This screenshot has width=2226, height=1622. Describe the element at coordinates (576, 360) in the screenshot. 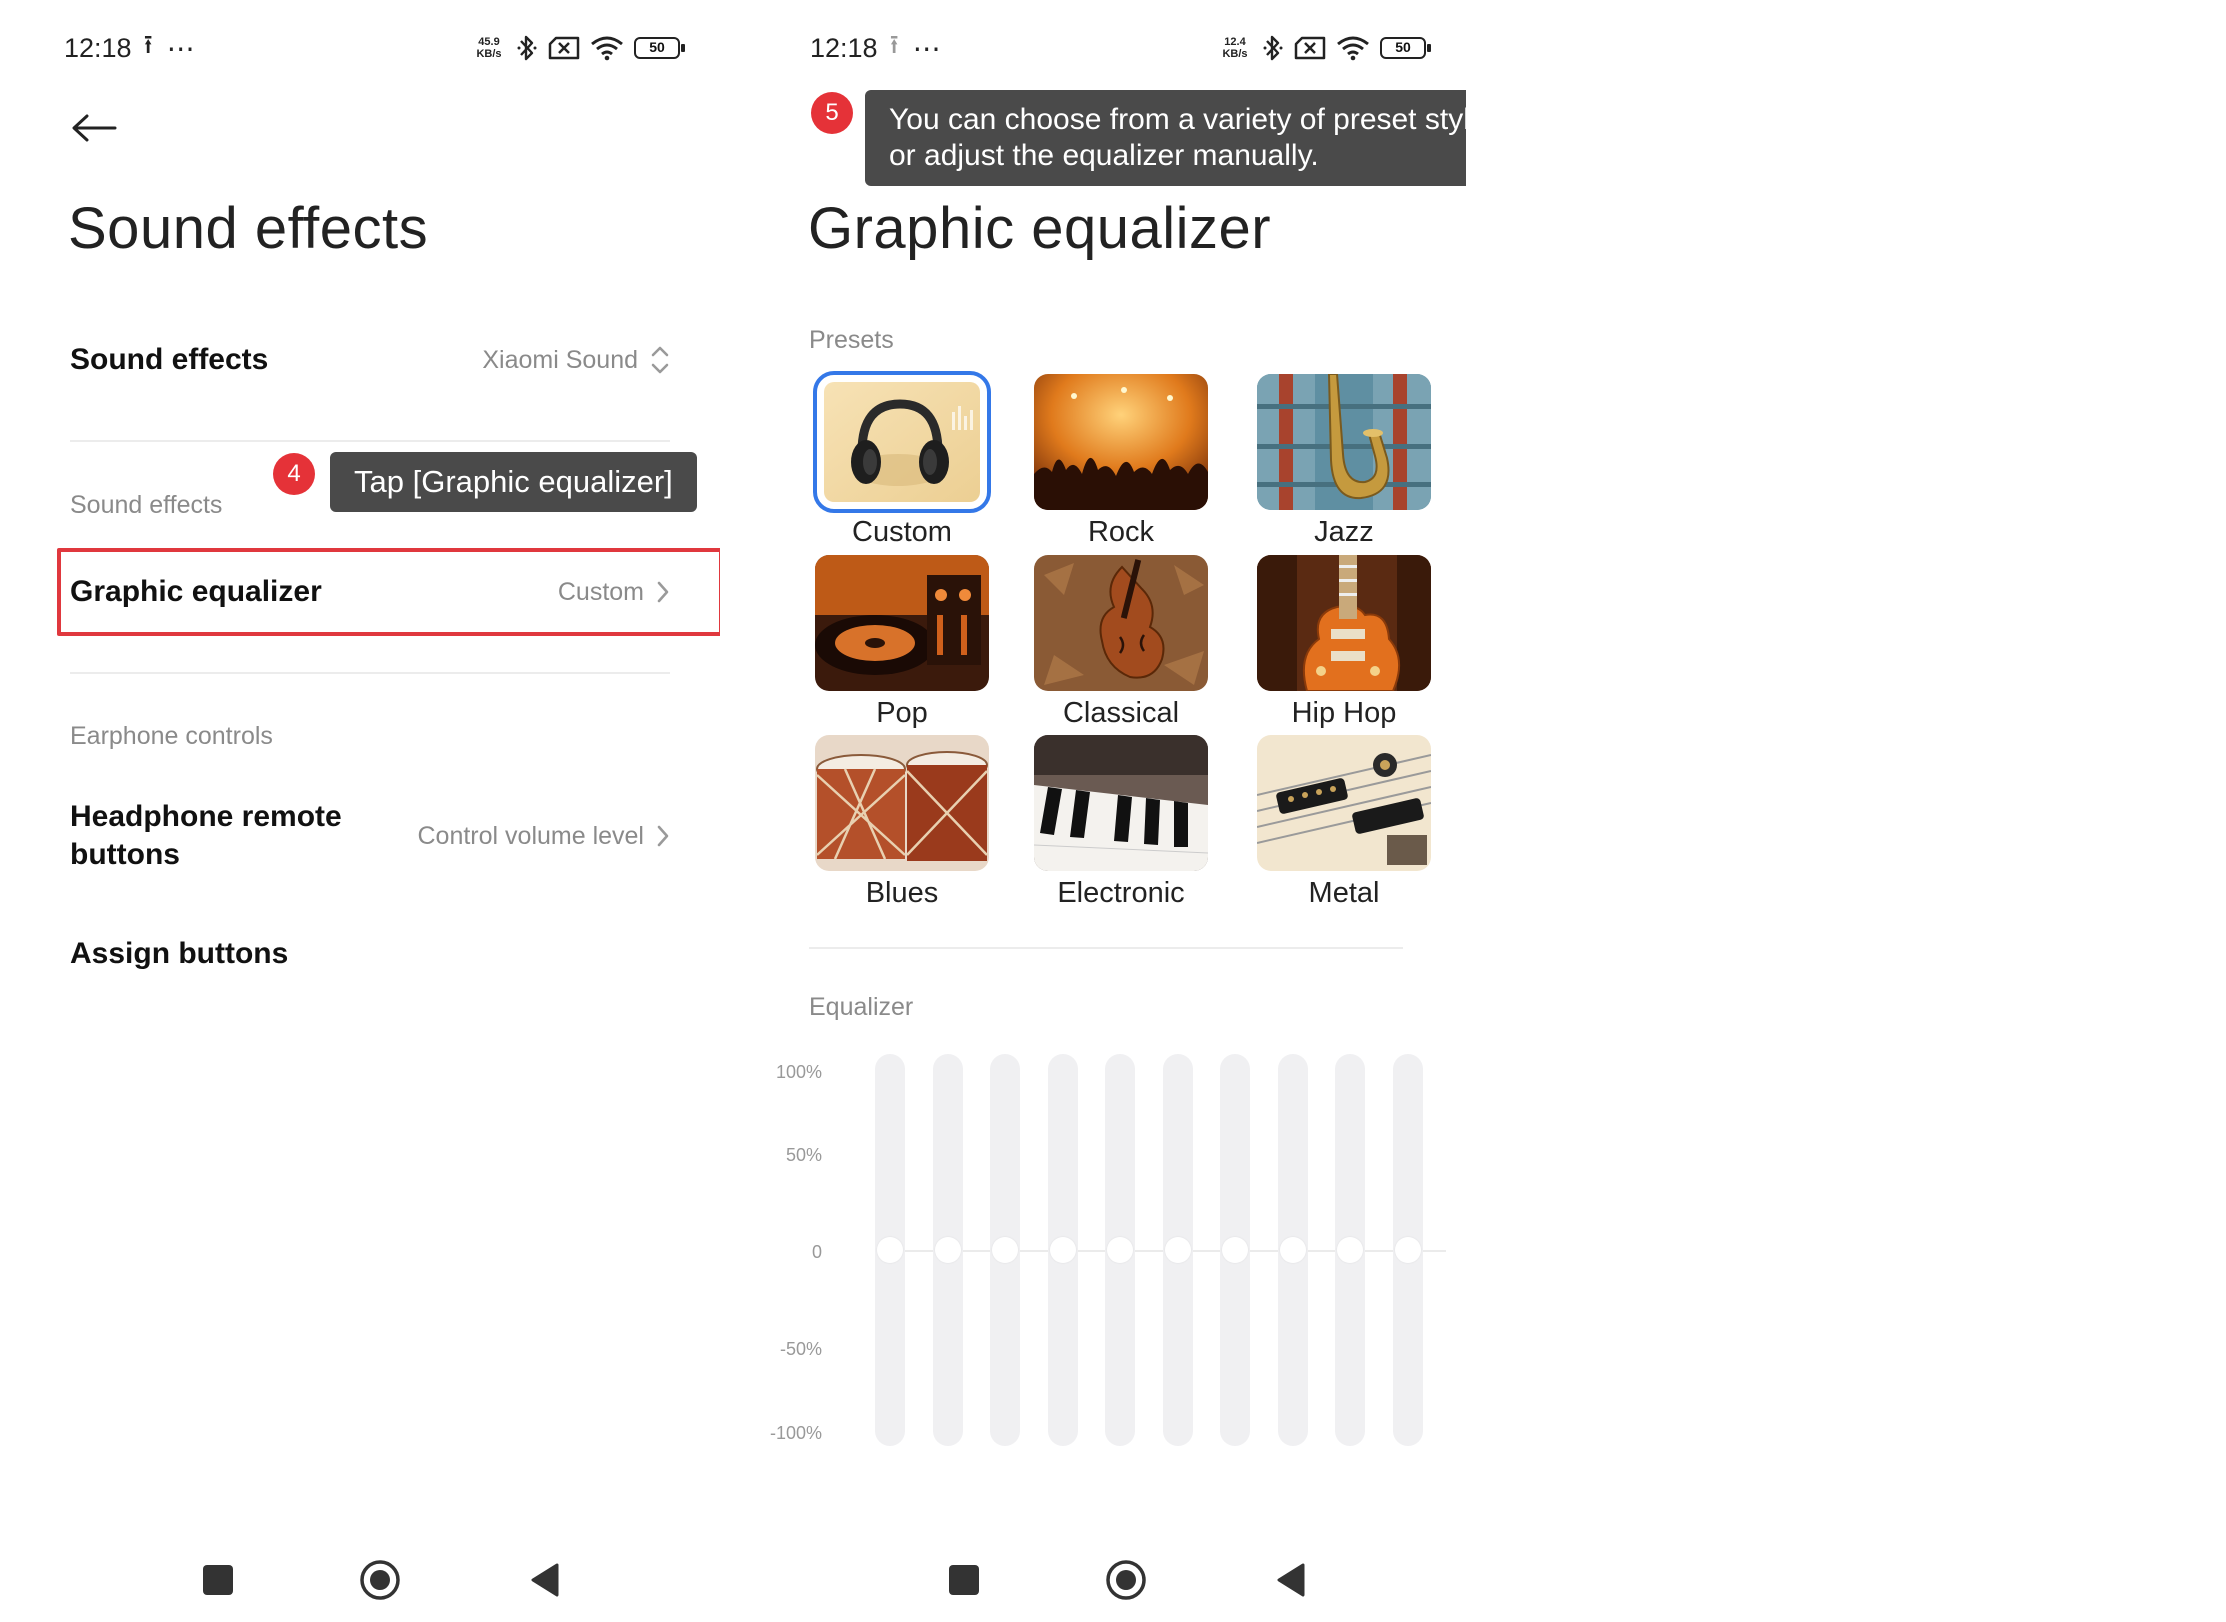

I see `row-value: Xiaomi Sound` at that location.